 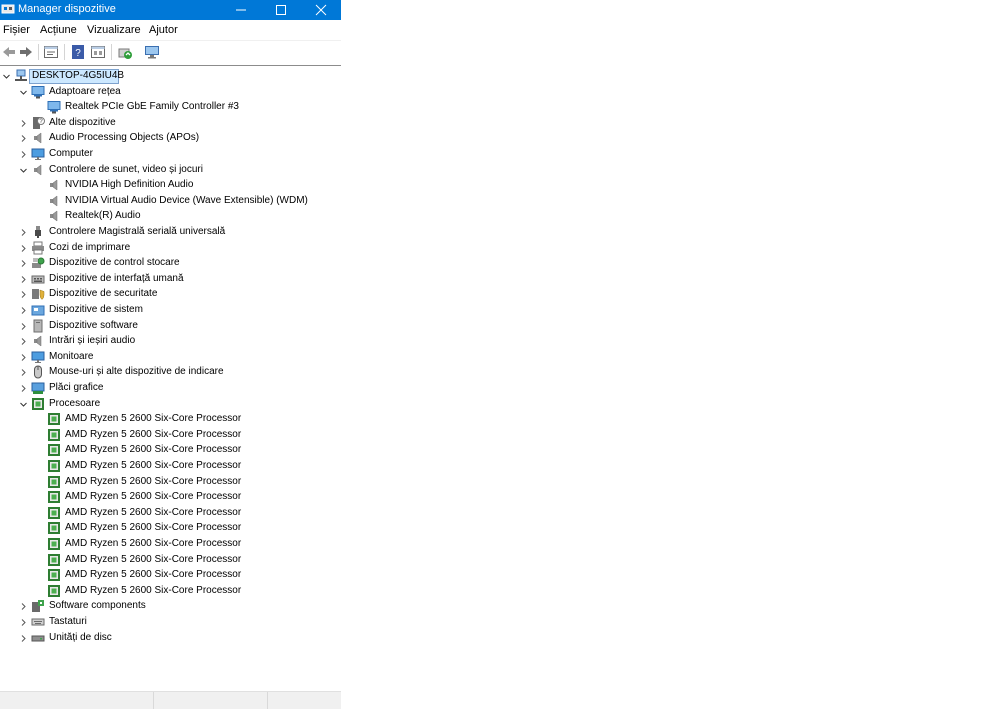 I want to click on menu-help: Ajutor, so click(x=163, y=30).